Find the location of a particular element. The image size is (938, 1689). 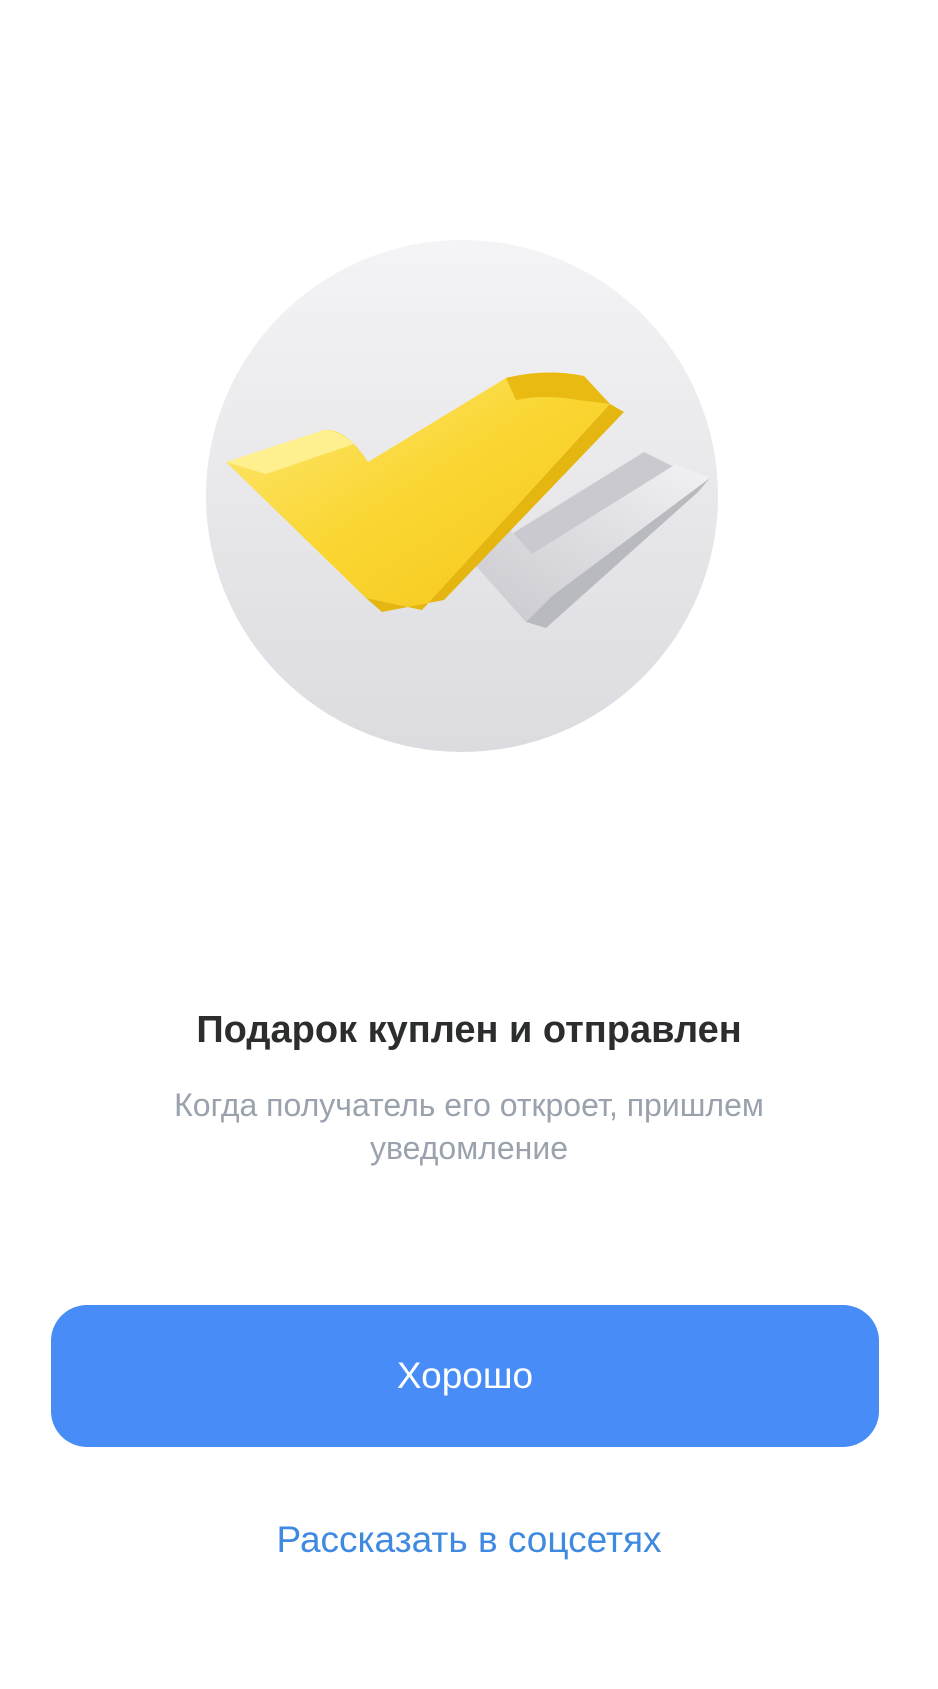

ok-button: Хорошо is located at coordinates (465, 1376).